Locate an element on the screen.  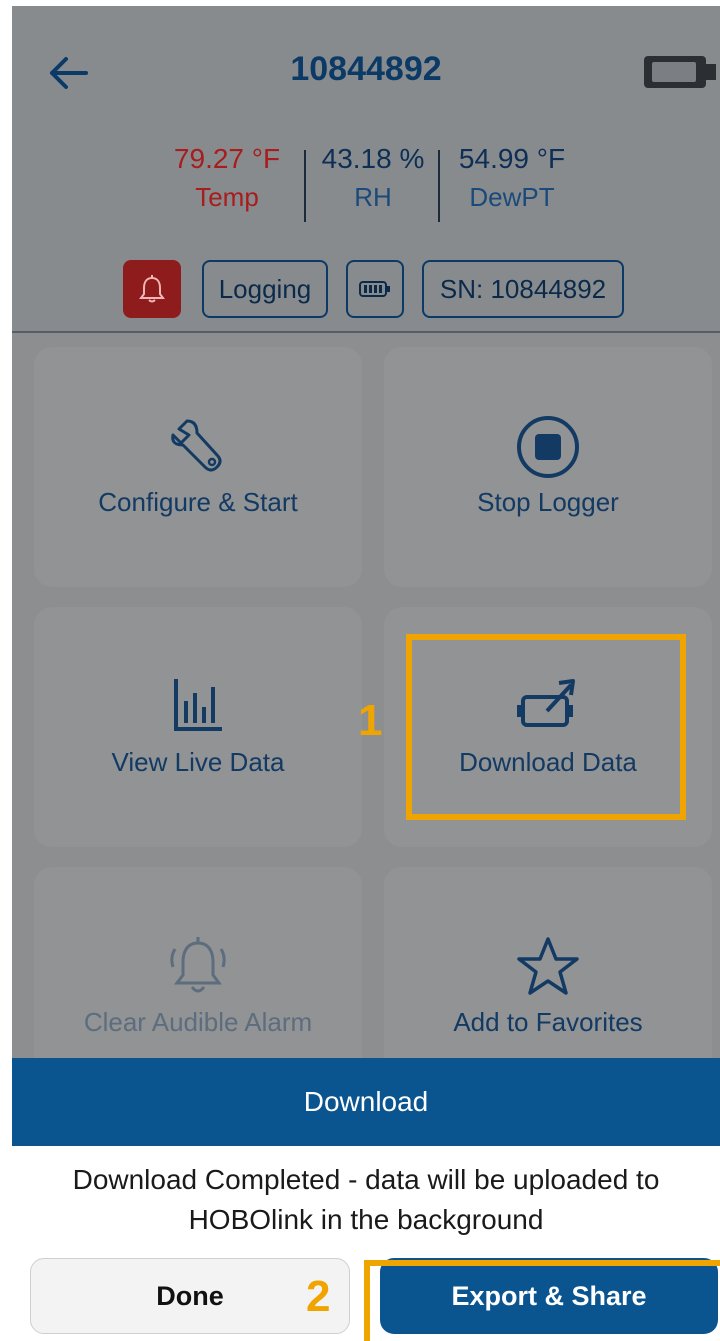
bell-icon is located at coordinates (152, 289).